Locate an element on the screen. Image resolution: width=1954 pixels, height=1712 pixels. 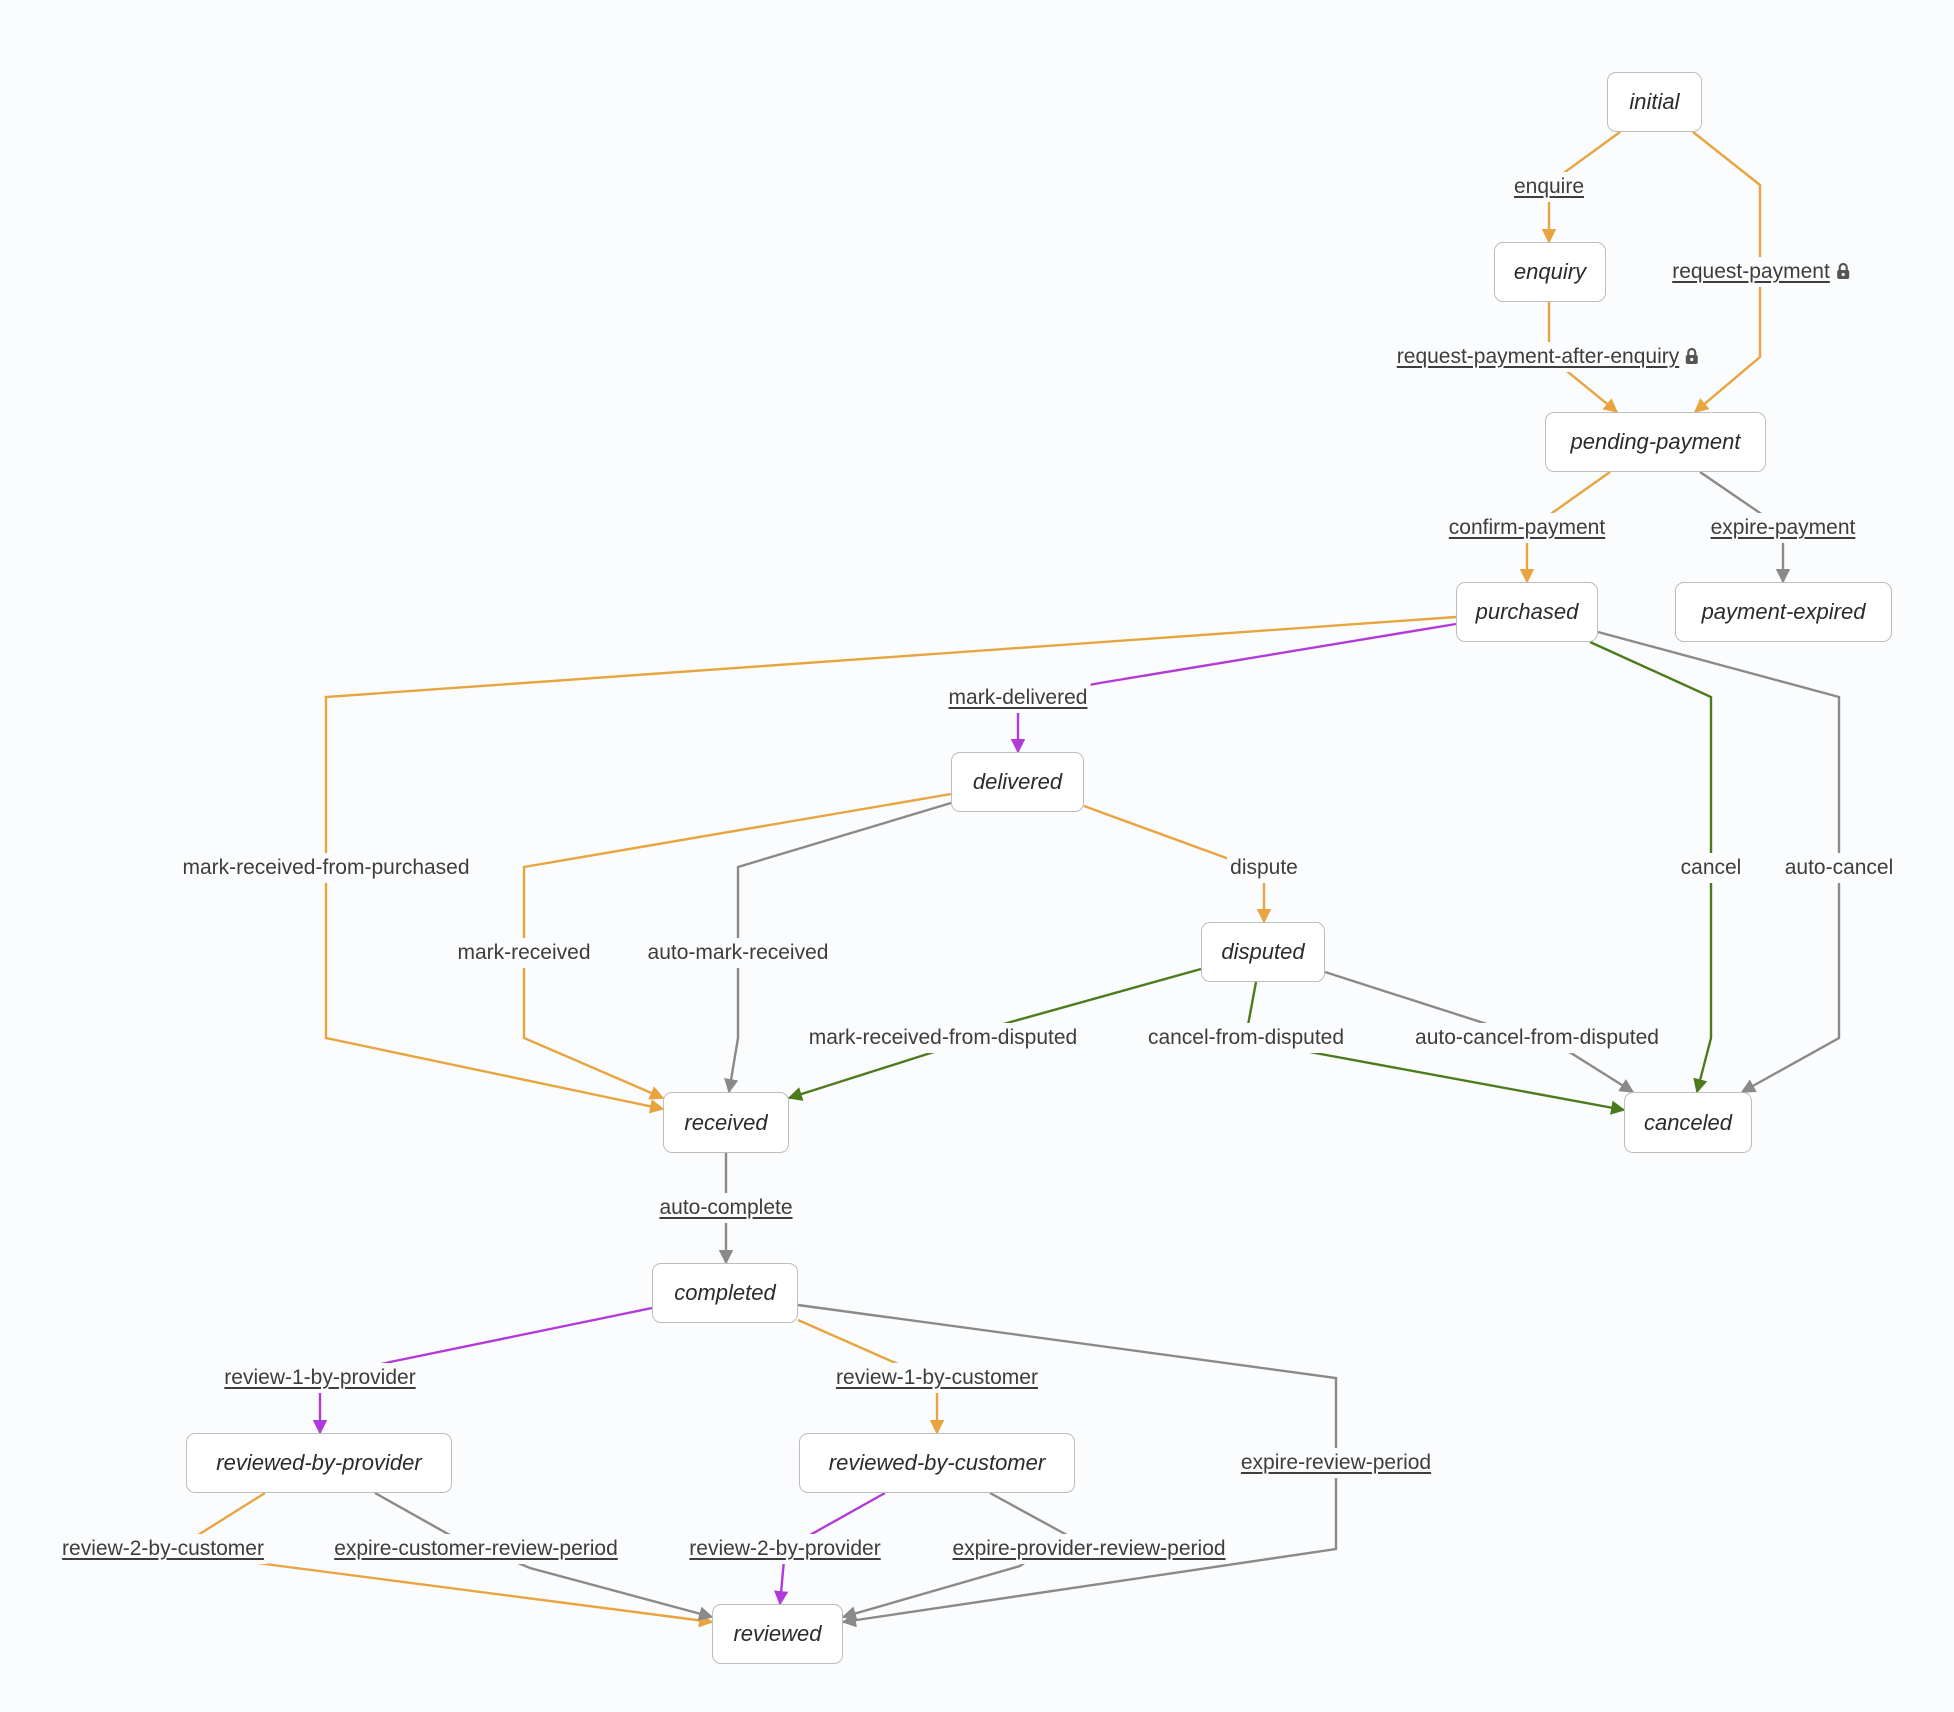
transition-auto-cancel-from-disputed: auto-cancel-from-disputed is located at coordinates (1537, 1038).